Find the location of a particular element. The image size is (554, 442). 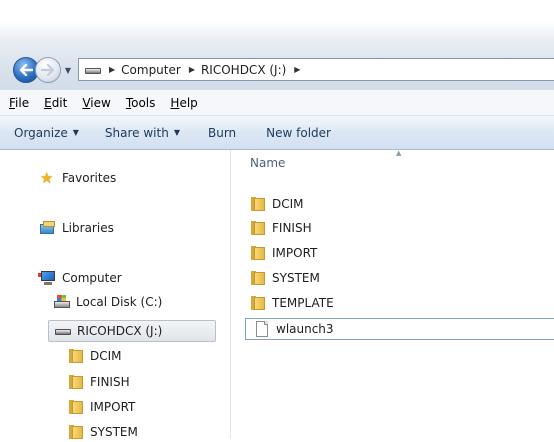

sidebar-item-favorites: ★ Favorites is located at coordinates (78, 178).